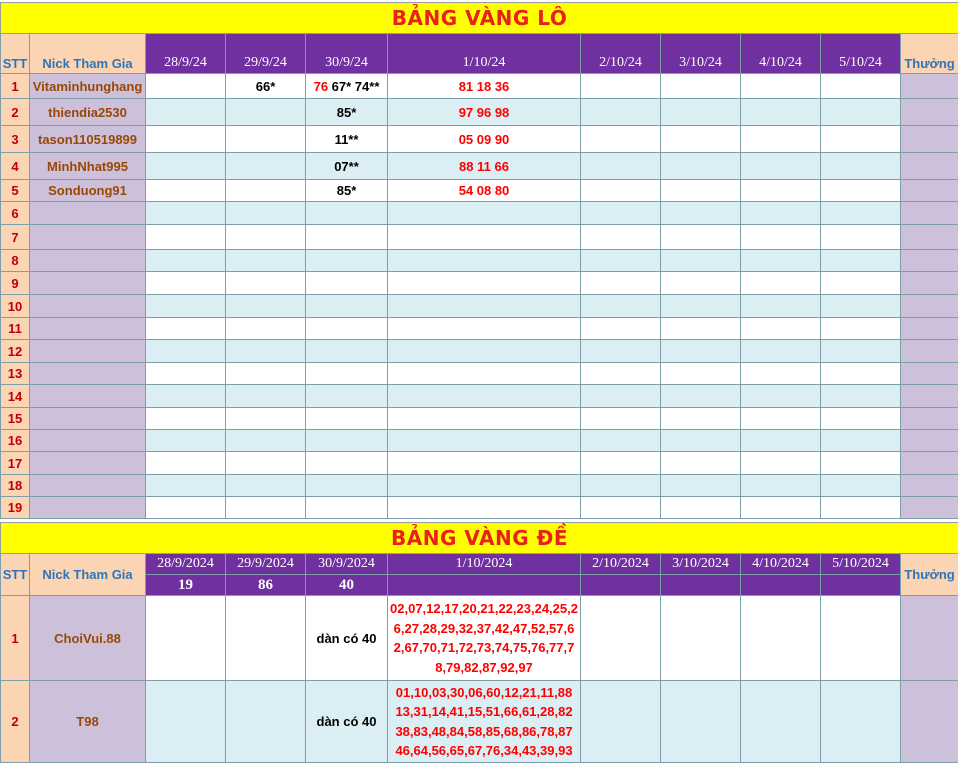 The image size is (958, 764). I want to click on lo-cell: 81 18 36, so click(484, 86).